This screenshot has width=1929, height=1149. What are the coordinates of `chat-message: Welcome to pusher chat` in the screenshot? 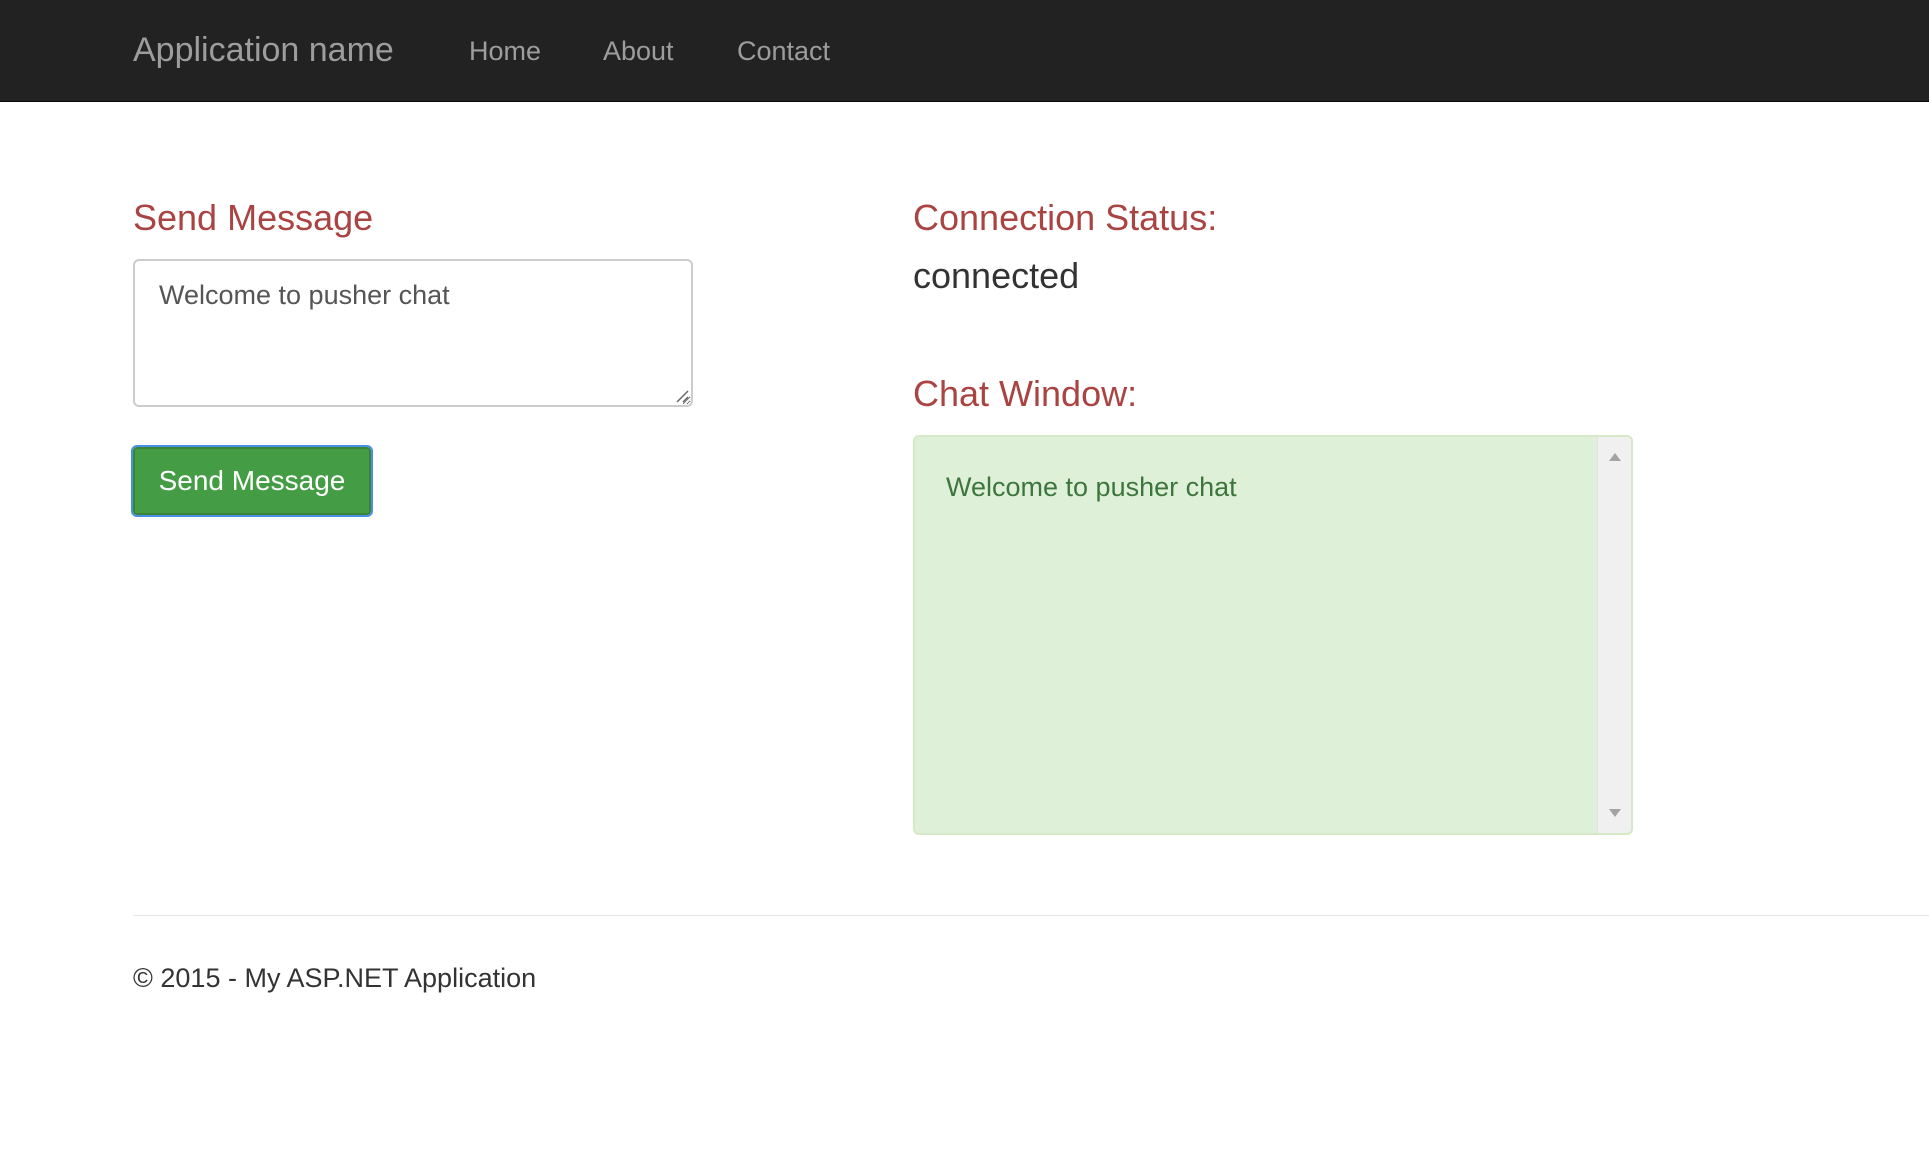 It's located at (1091, 487).